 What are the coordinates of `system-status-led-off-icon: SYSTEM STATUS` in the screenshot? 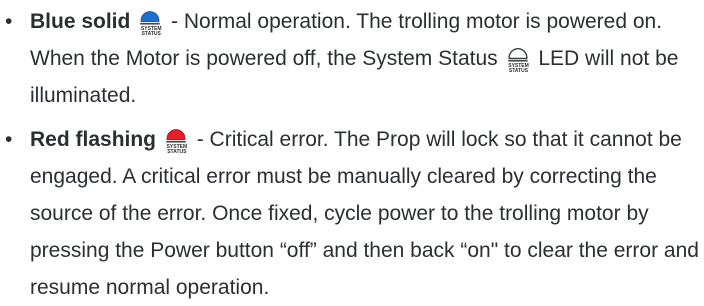 It's located at (519, 58).